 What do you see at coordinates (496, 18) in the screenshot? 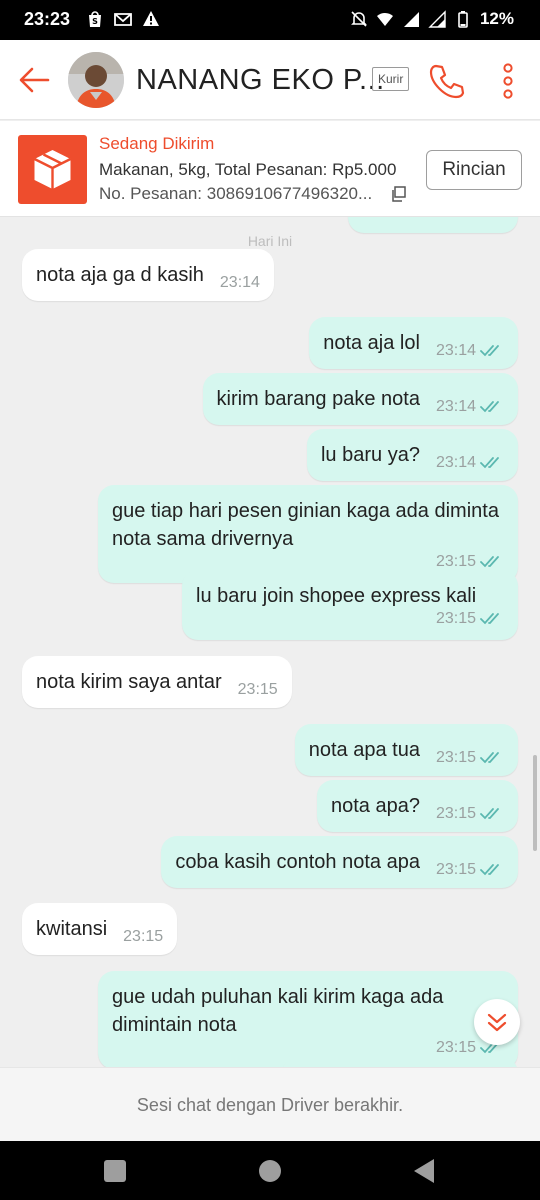
I see `battery-percent: 12%` at bounding box center [496, 18].